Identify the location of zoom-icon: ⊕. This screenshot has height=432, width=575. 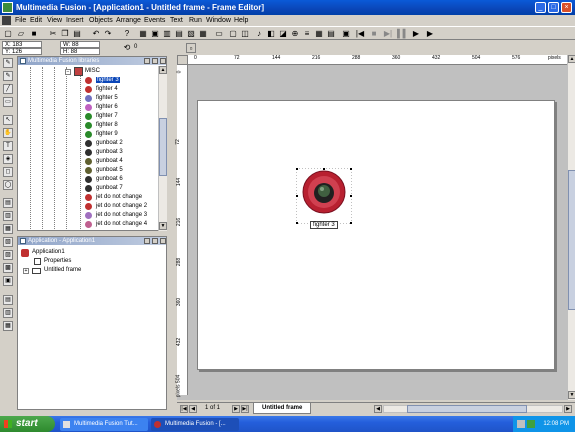
(295, 34).